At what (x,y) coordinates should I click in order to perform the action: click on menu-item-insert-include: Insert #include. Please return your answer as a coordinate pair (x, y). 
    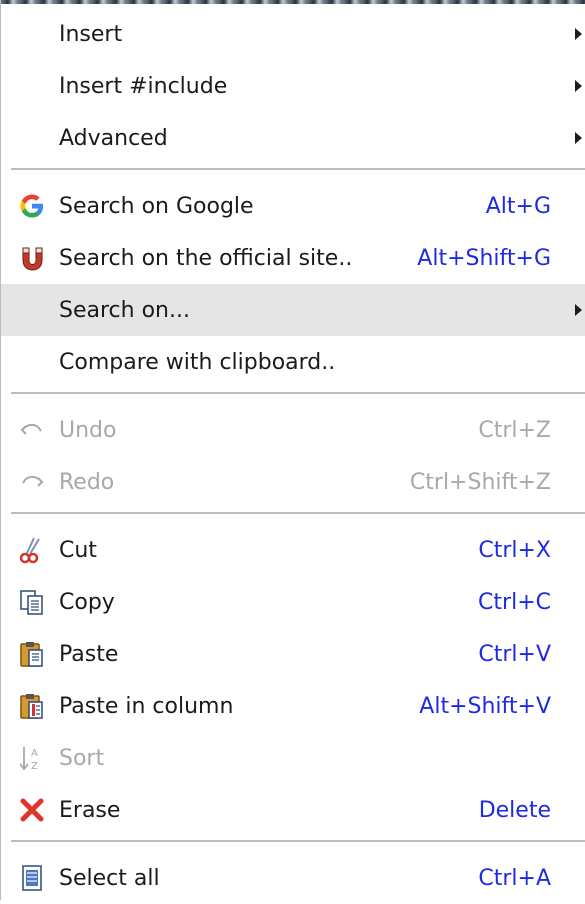
    Looking at the image, I should click on (293, 86).